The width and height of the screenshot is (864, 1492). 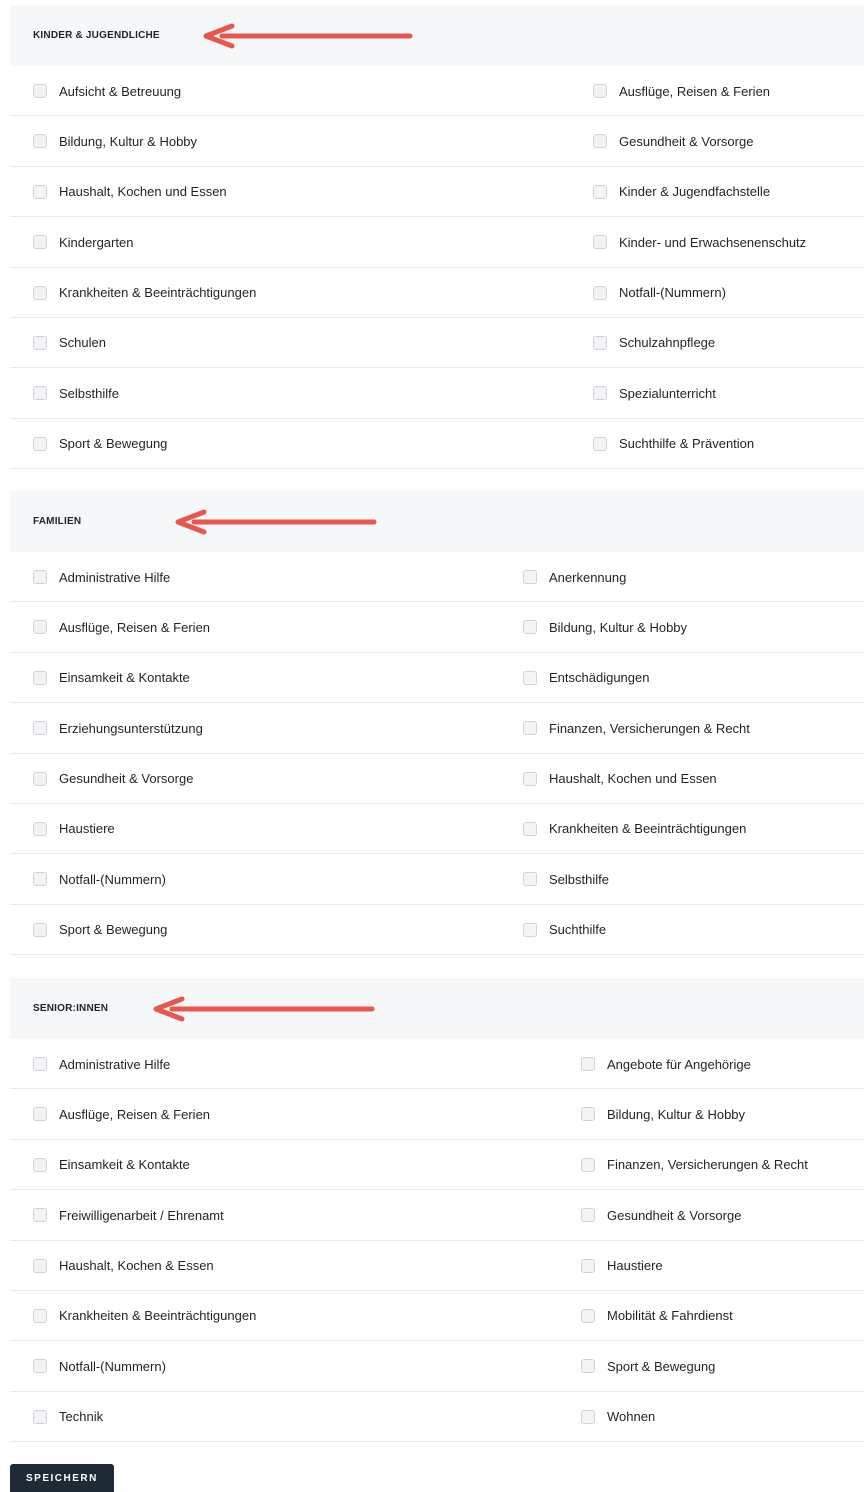 I want to click on checkbox-option: Kinder & Jugendfachstelle, so click(x=681, y=192).